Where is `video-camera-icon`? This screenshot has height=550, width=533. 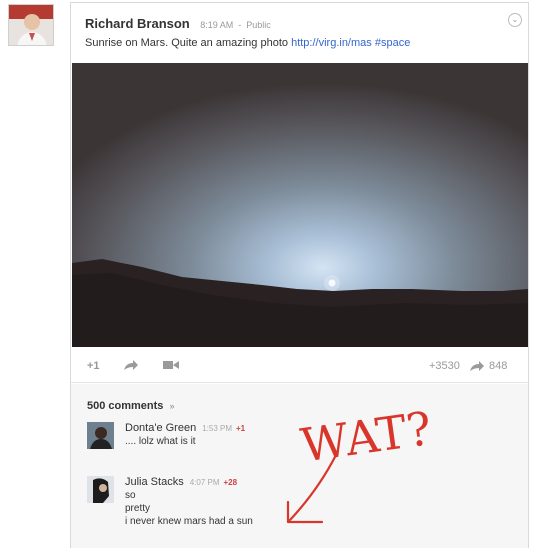
video-camera-icon is located at coordinates (171, 366).